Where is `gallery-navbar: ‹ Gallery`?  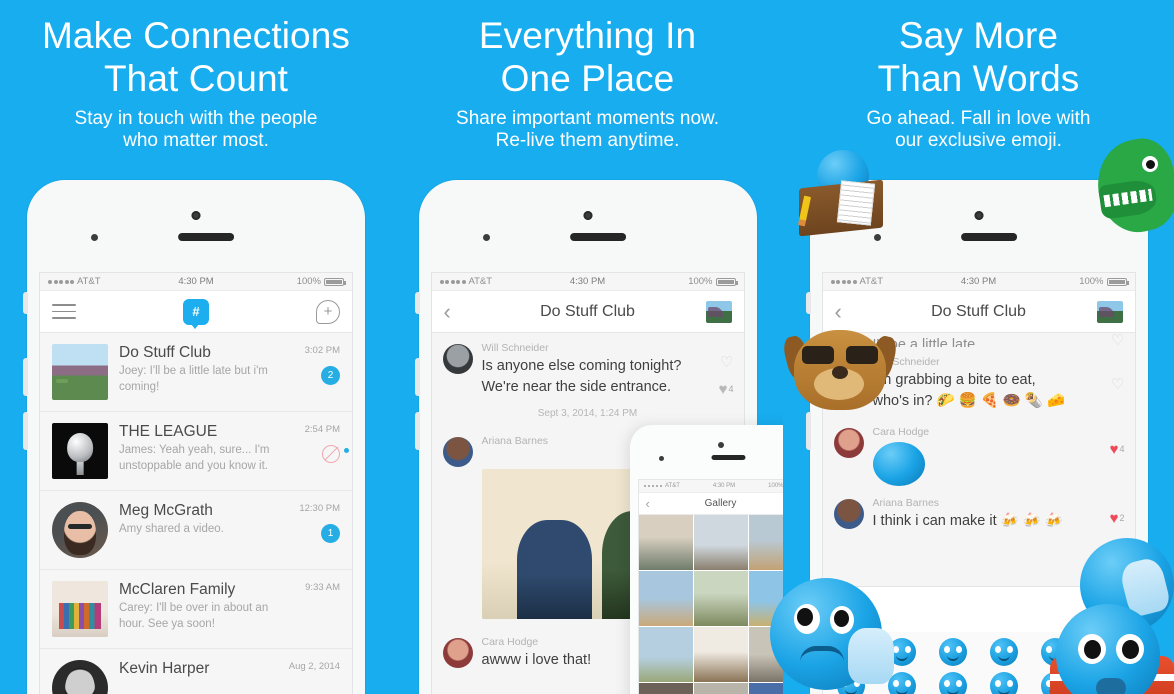
gallery-navbar: ‹ Gallery is located at coordinates (710, 504).